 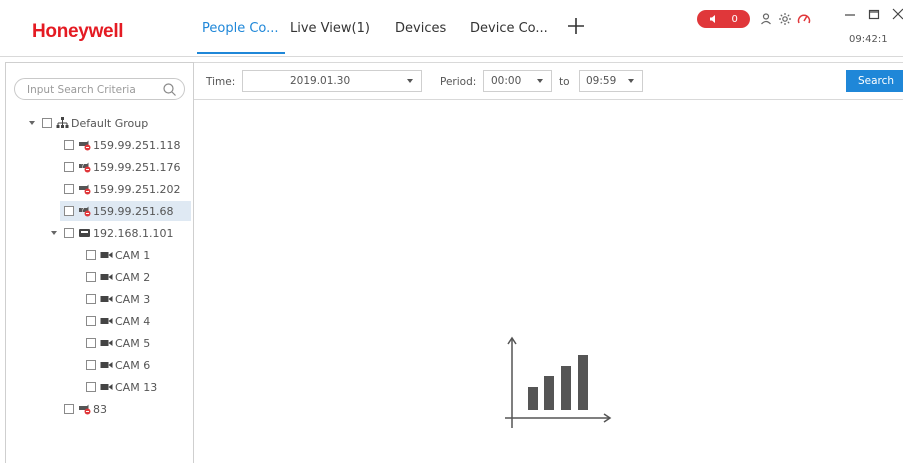 I want to click on active-tab-indicator, so click(x=241, y=53).